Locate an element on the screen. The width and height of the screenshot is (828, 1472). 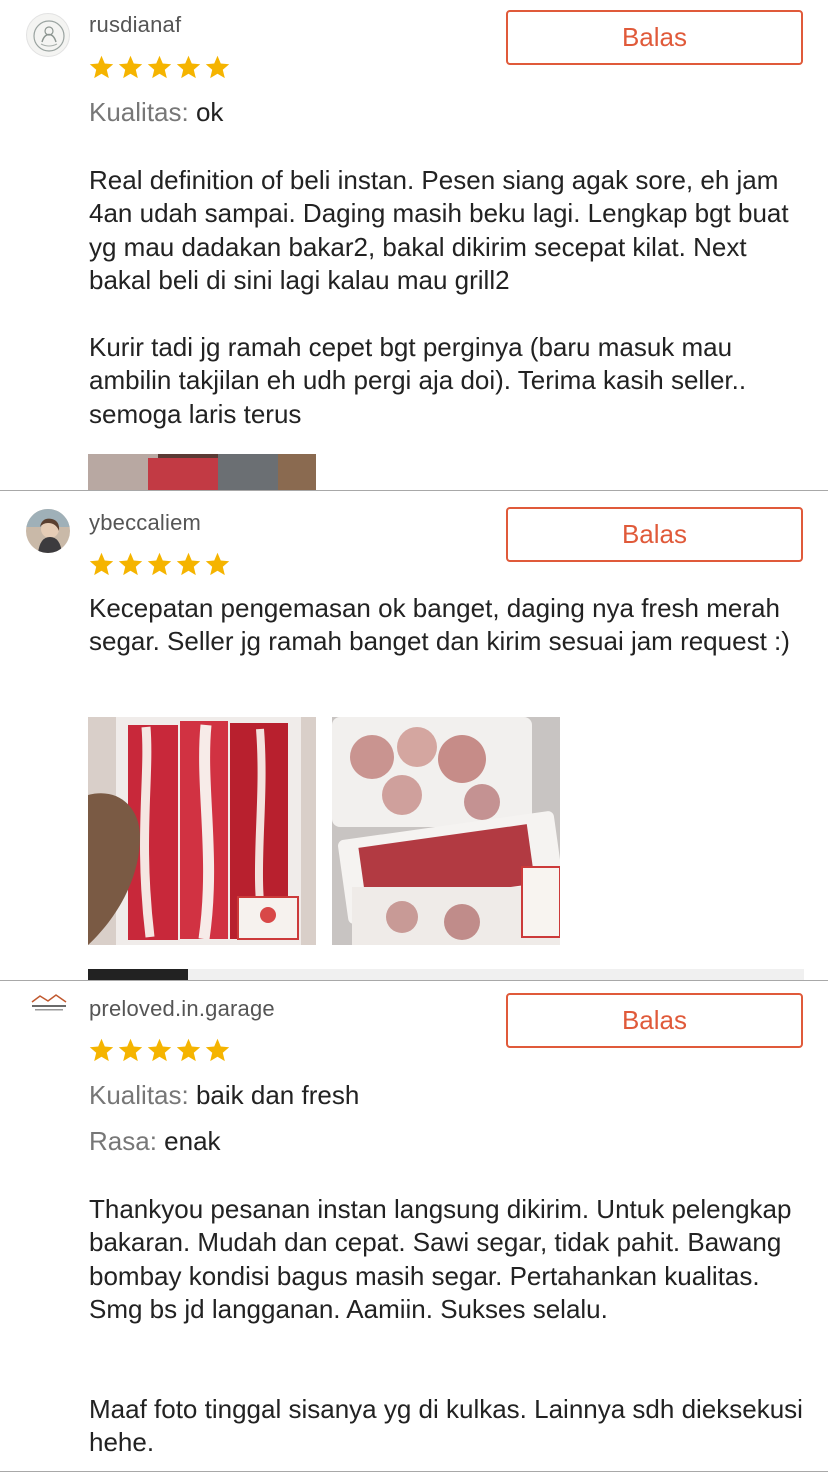
attribute-taste: Rasa: enak is located at coordinates (155, 1141).